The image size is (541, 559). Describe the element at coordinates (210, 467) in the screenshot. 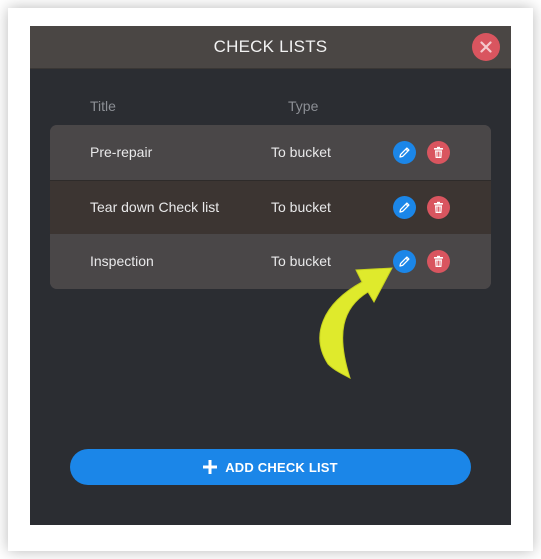

I see `plus-icon` at that location.